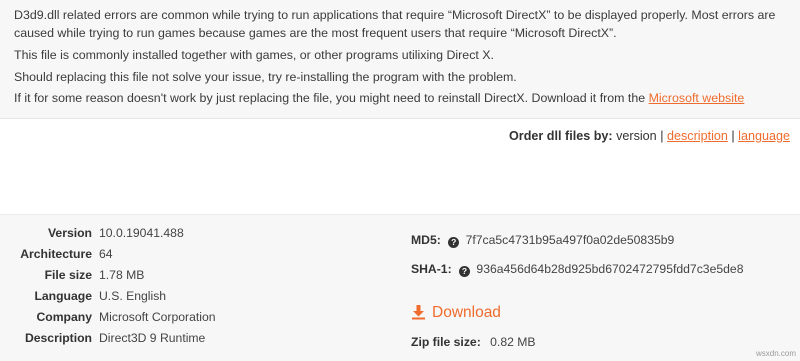 The width and height of the screenshot is (800, 361). What do you see at coordinates (775, 353) in the screenshot?
I see `watermark: wsxdn.com` at bounding box center [775, 353].